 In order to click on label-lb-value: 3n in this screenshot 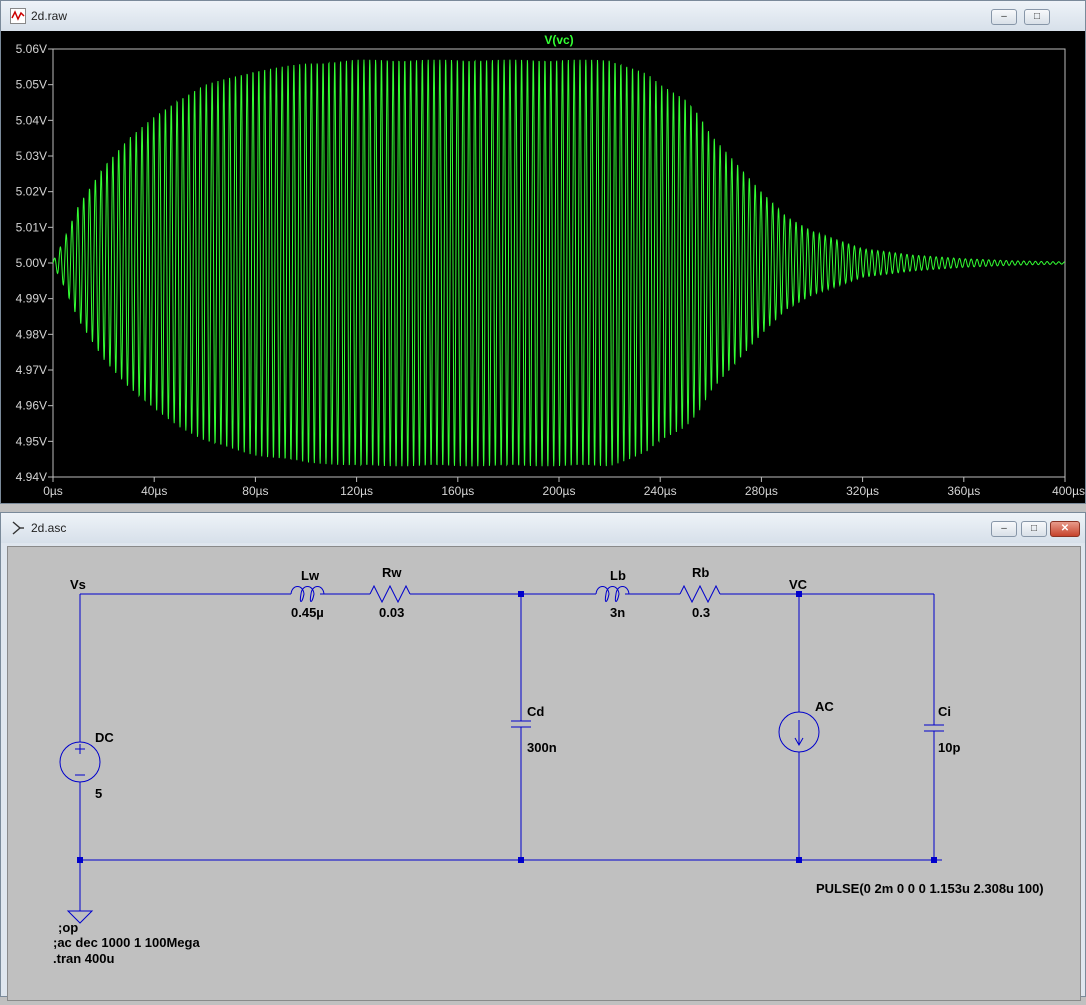, I will do `click(617, 612)`.